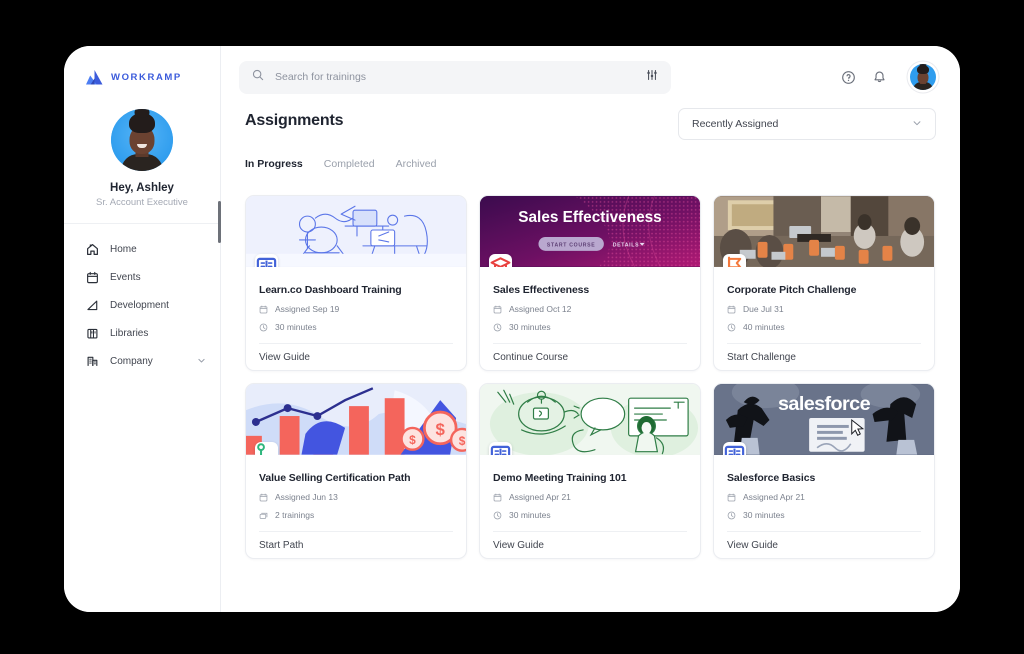 The height and width of the screenshot is (654, 1024). Describe the element at coordinates (294, 120) in the screenshot. I see `page-title: Assignments` at that location.